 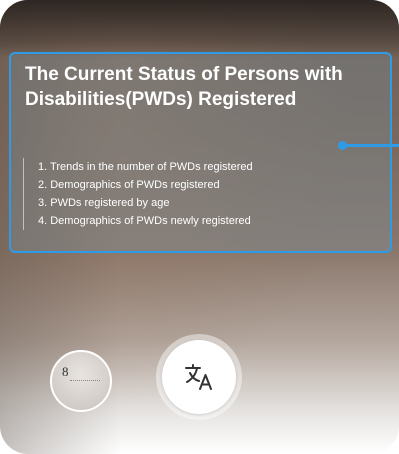 I want to click on region-pointer-line, so click(x=372, y=145).